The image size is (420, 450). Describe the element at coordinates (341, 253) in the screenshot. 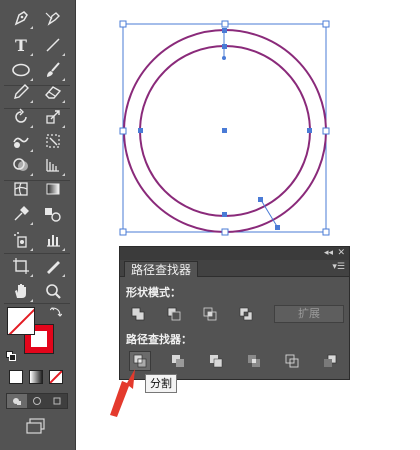

I see `close-panel-icon: ✕` at that location.